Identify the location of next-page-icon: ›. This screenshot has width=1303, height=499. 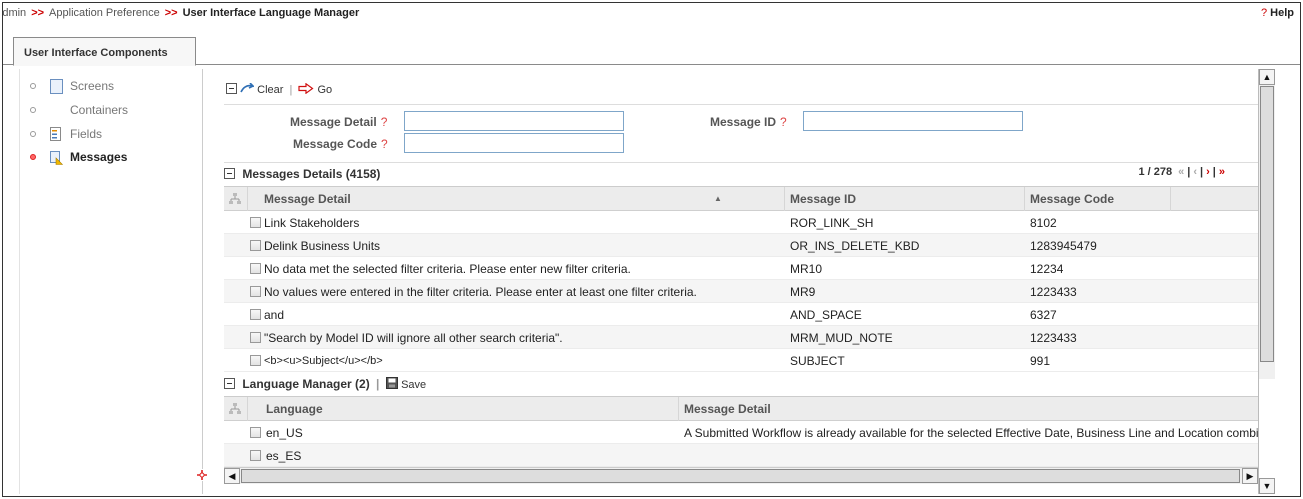
(1208, 172).